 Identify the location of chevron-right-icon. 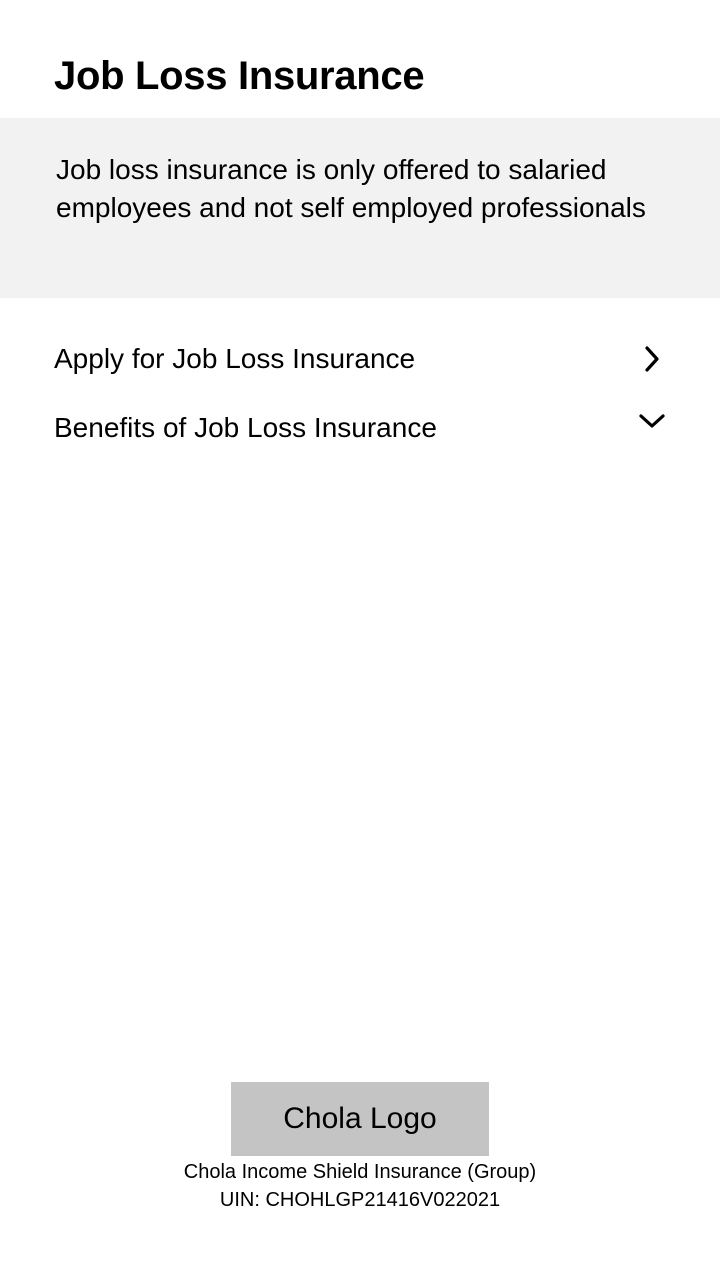
(652, 359).